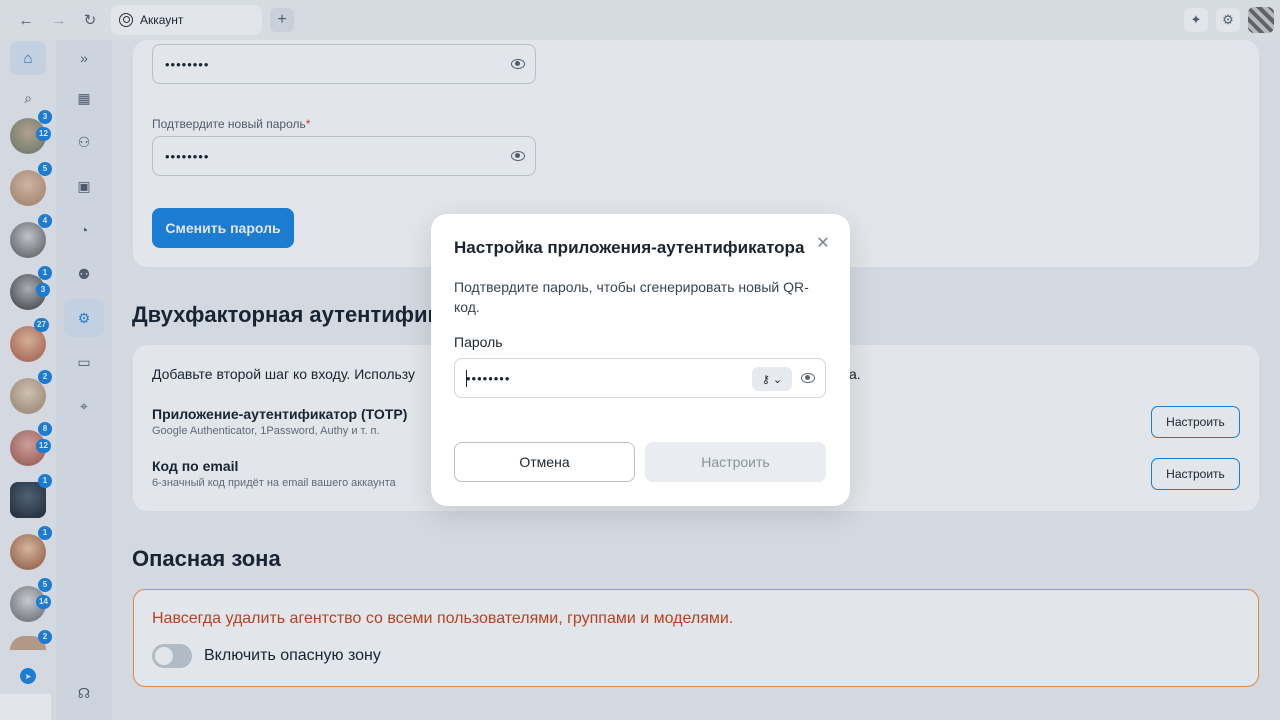  I want to click on key-dropdown: ⚷ ⌄, so click(772, 379).